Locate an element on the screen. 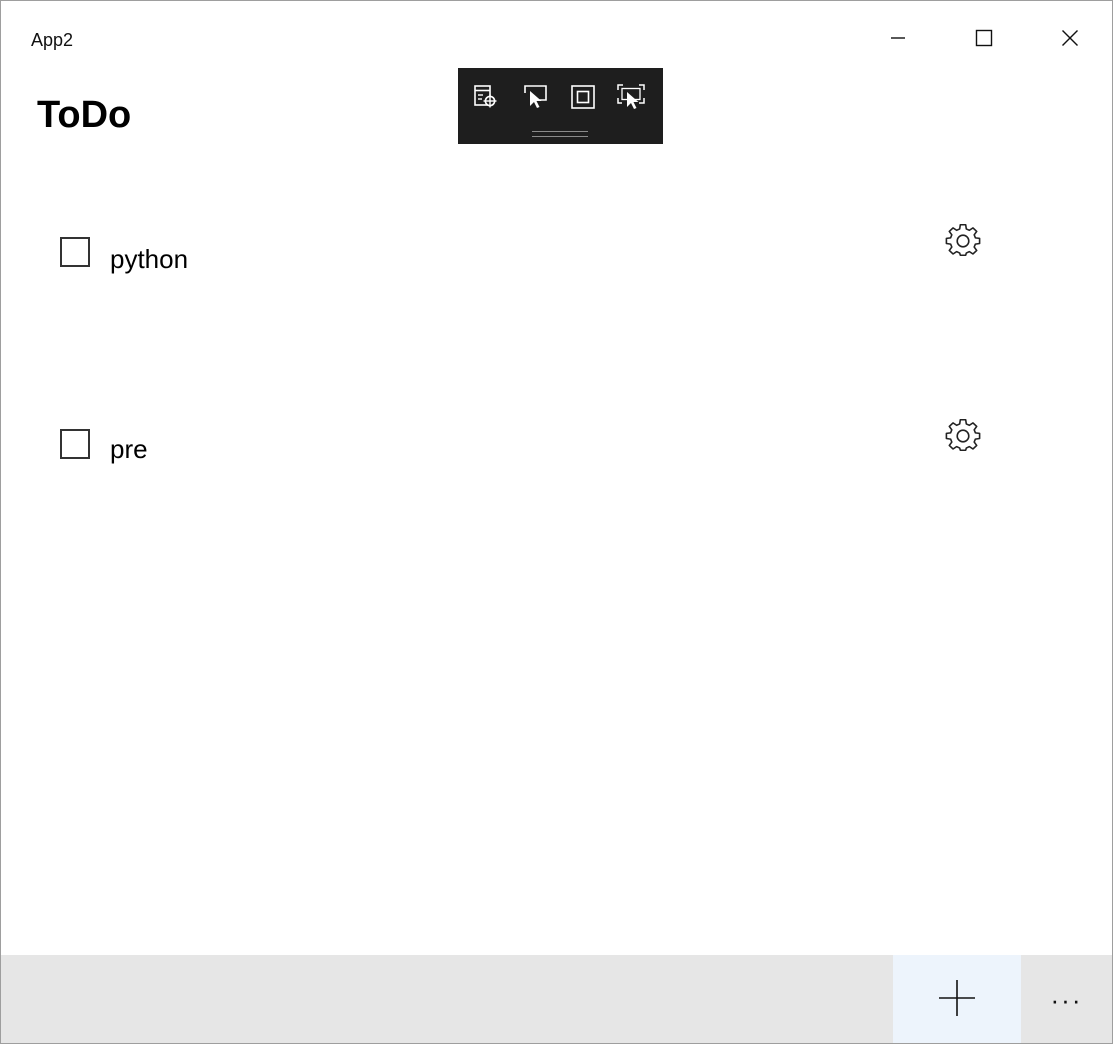  minimize-button is located at coordinates (898, 38).